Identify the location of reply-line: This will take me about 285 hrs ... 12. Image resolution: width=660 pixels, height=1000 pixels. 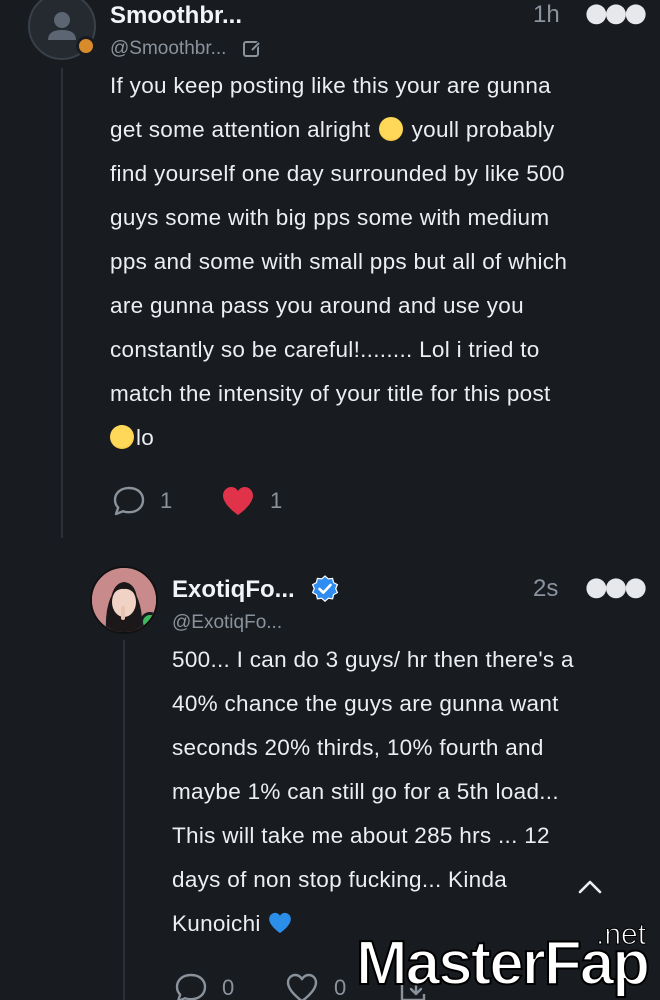
(361, 835).